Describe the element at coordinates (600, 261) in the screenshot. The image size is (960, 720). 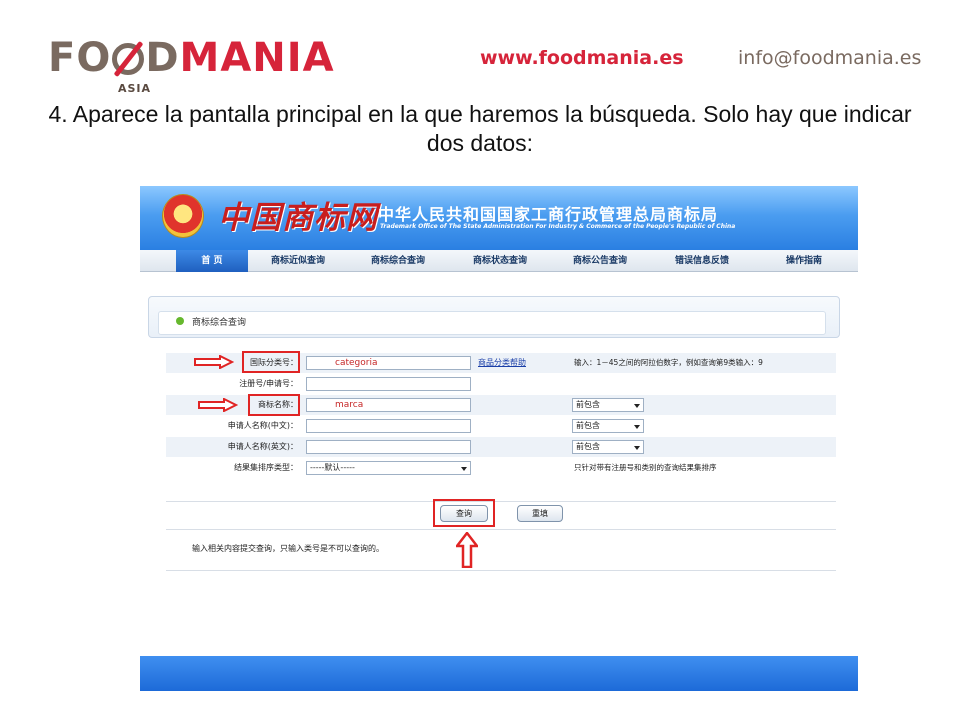
I see `nav-gazette-search: 商标公告查询` at that location.